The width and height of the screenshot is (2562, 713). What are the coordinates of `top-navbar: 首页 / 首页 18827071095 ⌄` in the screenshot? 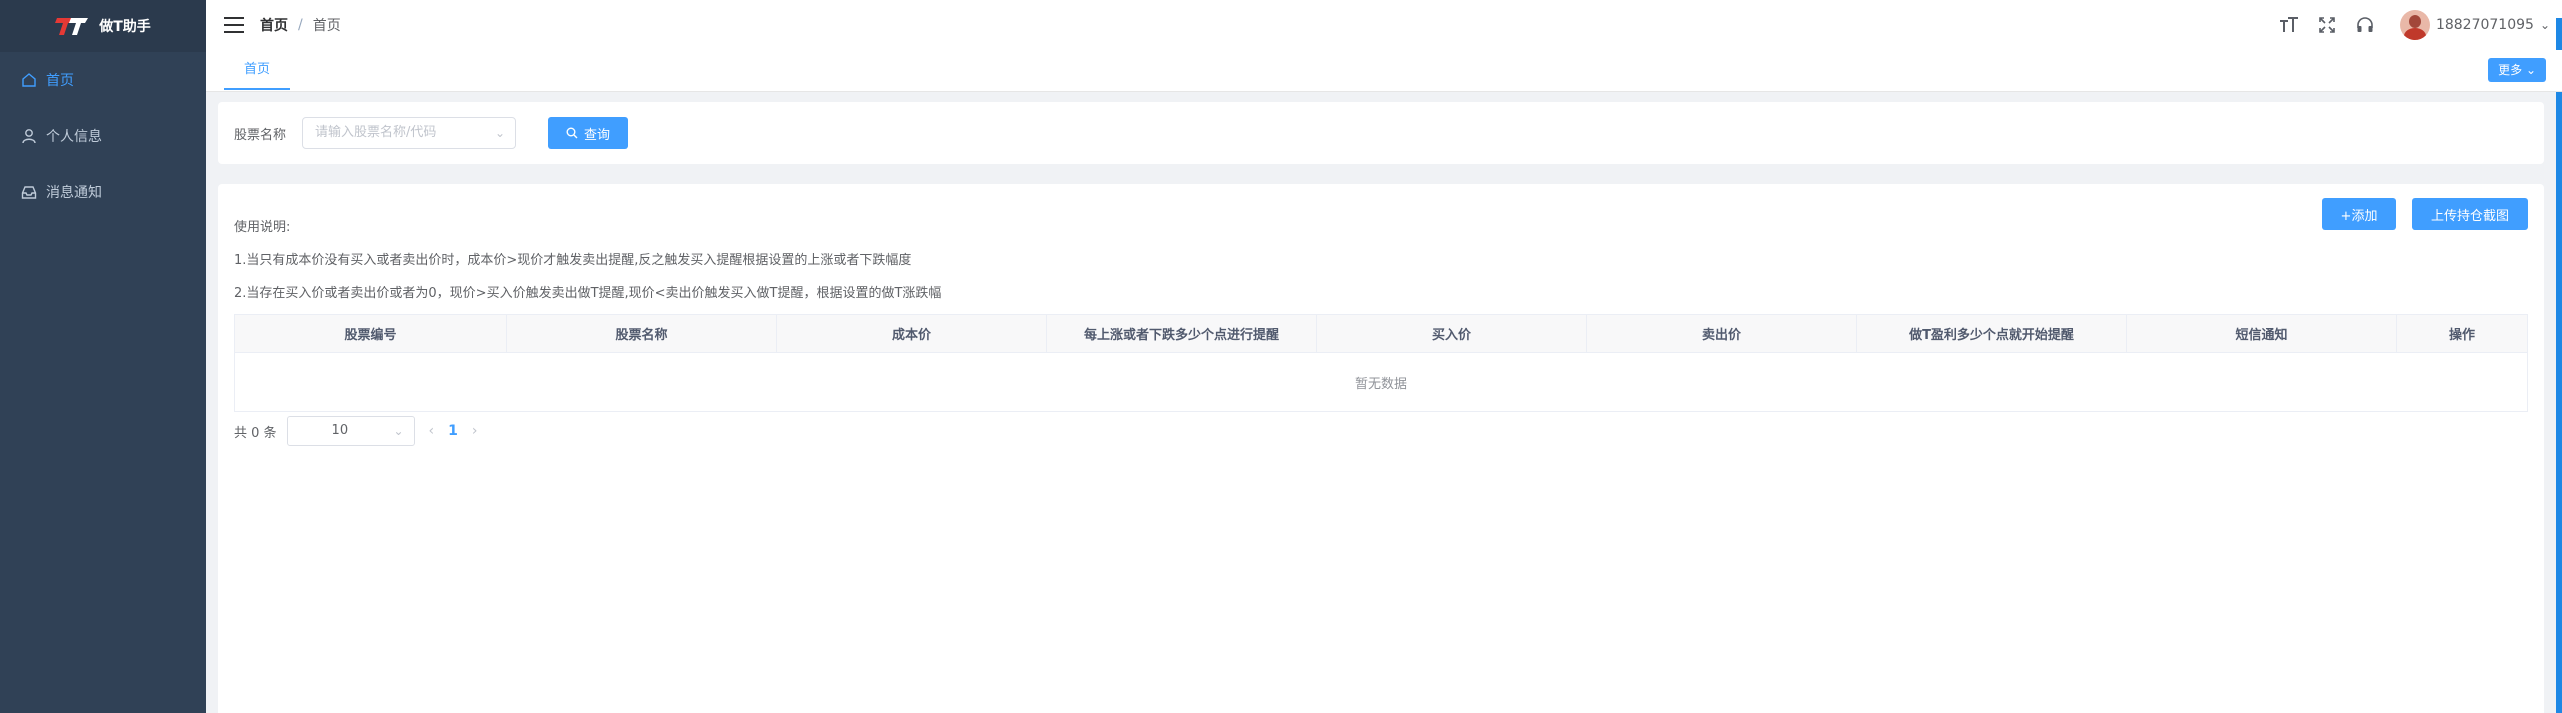 It's located at (1384, 25).